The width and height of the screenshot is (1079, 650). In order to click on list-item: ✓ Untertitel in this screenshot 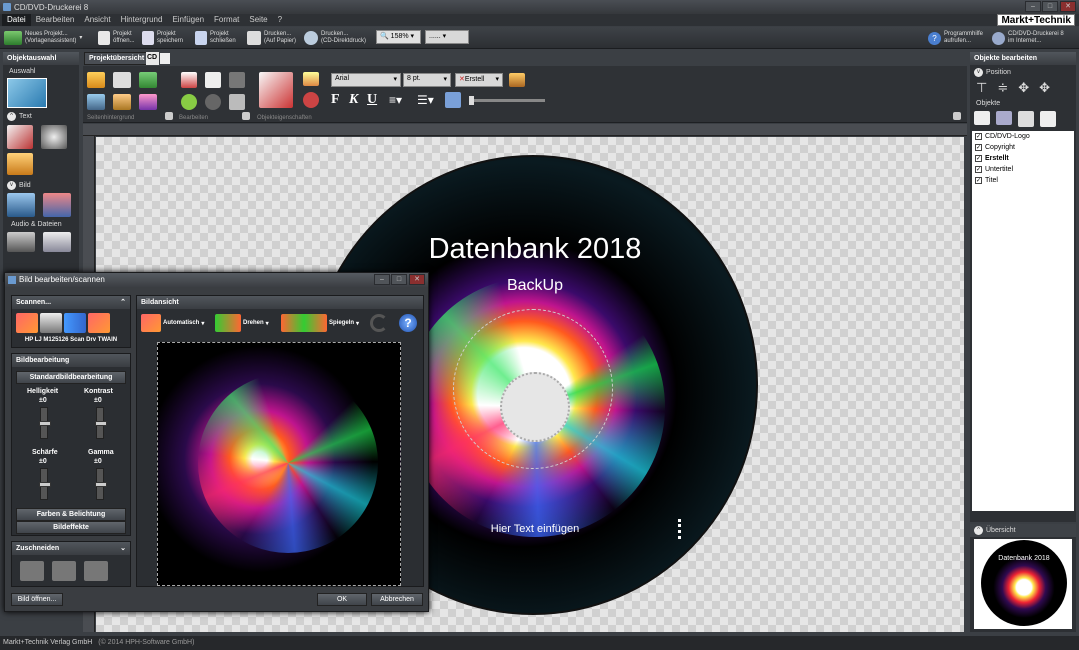, I will do `click(1023, 169)`.